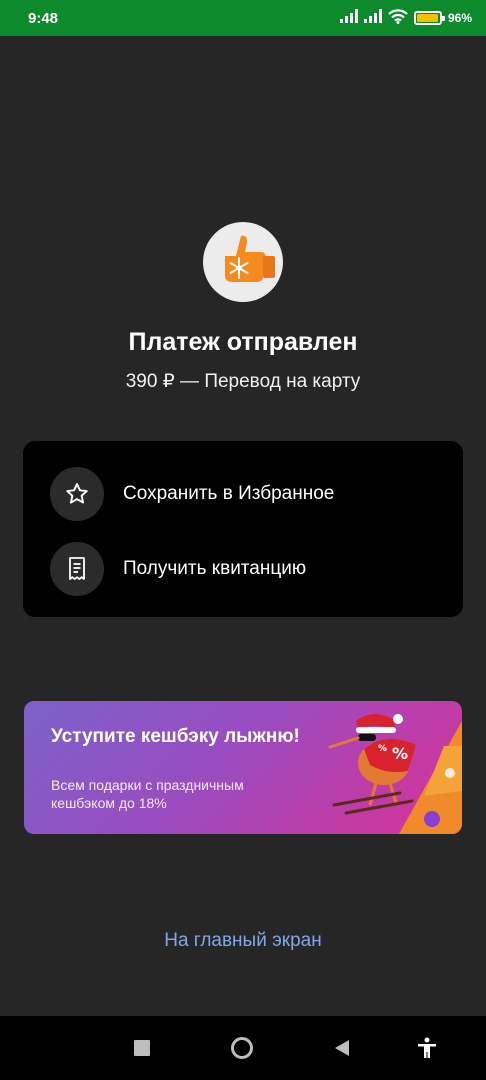  Describe the element at coordinates (215, 568) in the screenshot. I see `get-receipt-label: Получить квитанцию` at that location.